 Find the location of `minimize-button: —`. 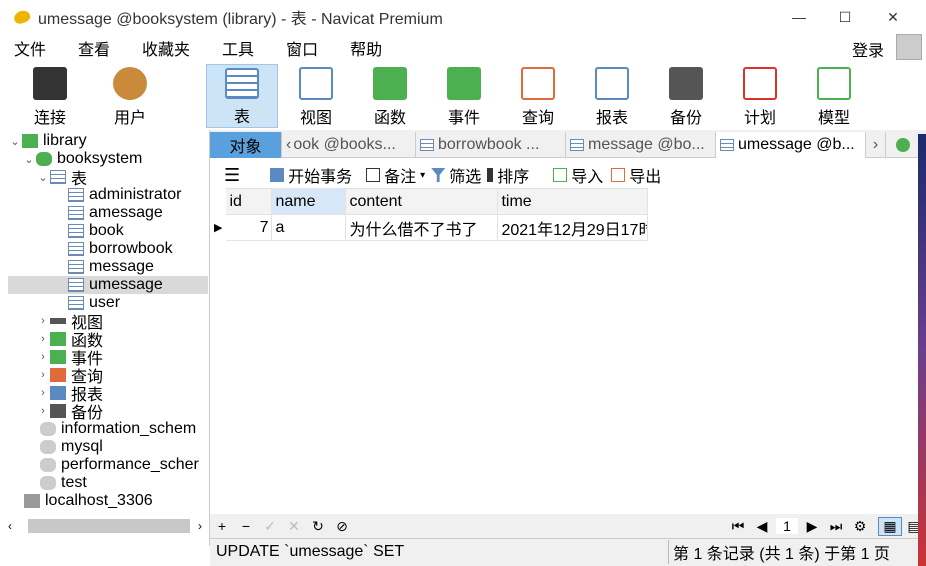

minimize-button: — is located at coordinates (799, 17).